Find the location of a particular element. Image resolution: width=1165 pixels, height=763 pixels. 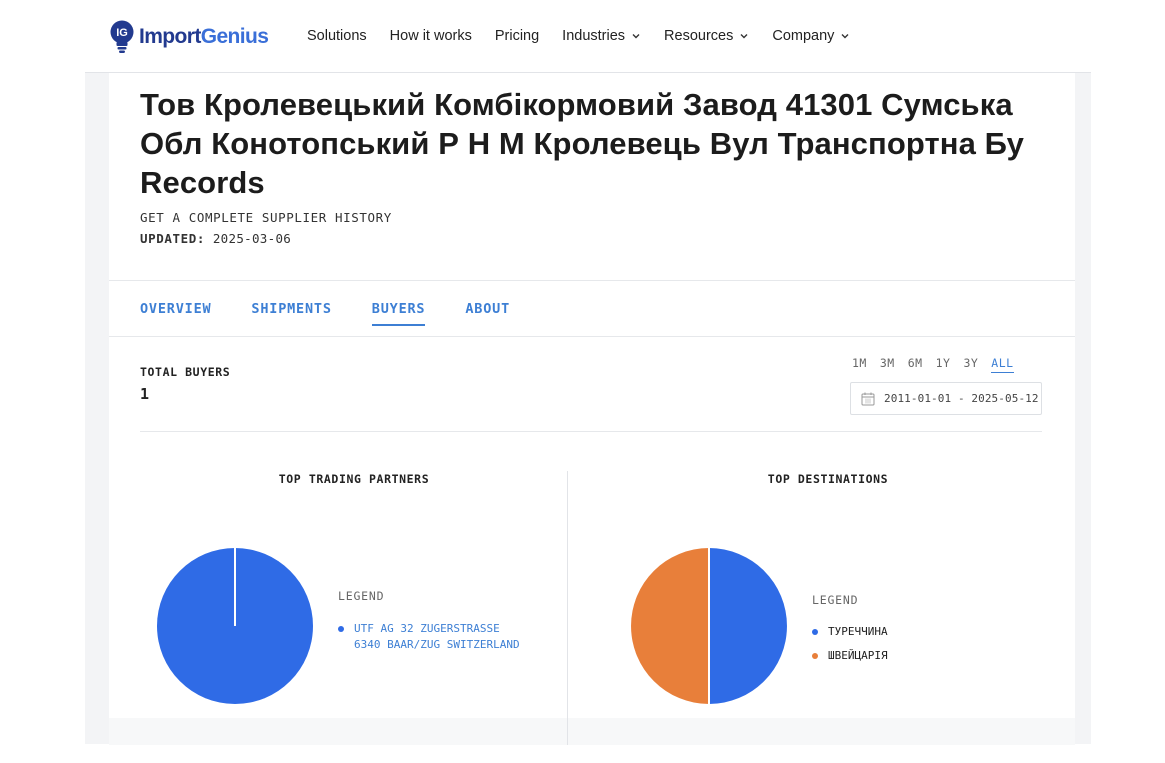

range-all: ALL is located at coordinates (1002, 364).